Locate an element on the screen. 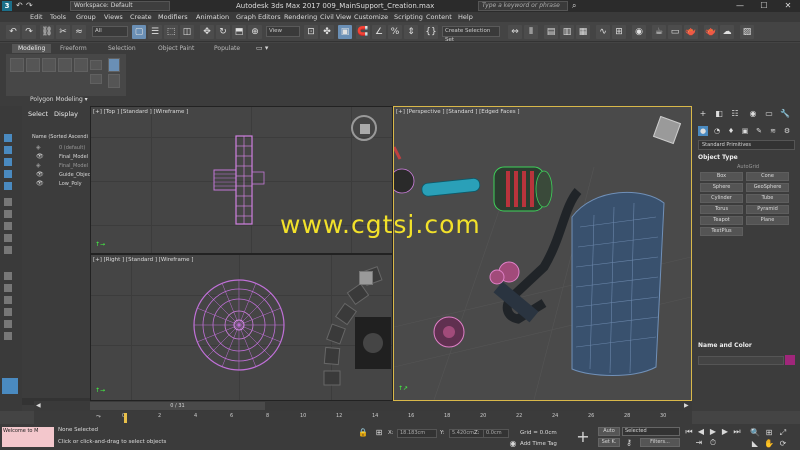 The height and width of the screenshot is (450, 800). sphere-button: Sphere is located at coordinates (721, 187).